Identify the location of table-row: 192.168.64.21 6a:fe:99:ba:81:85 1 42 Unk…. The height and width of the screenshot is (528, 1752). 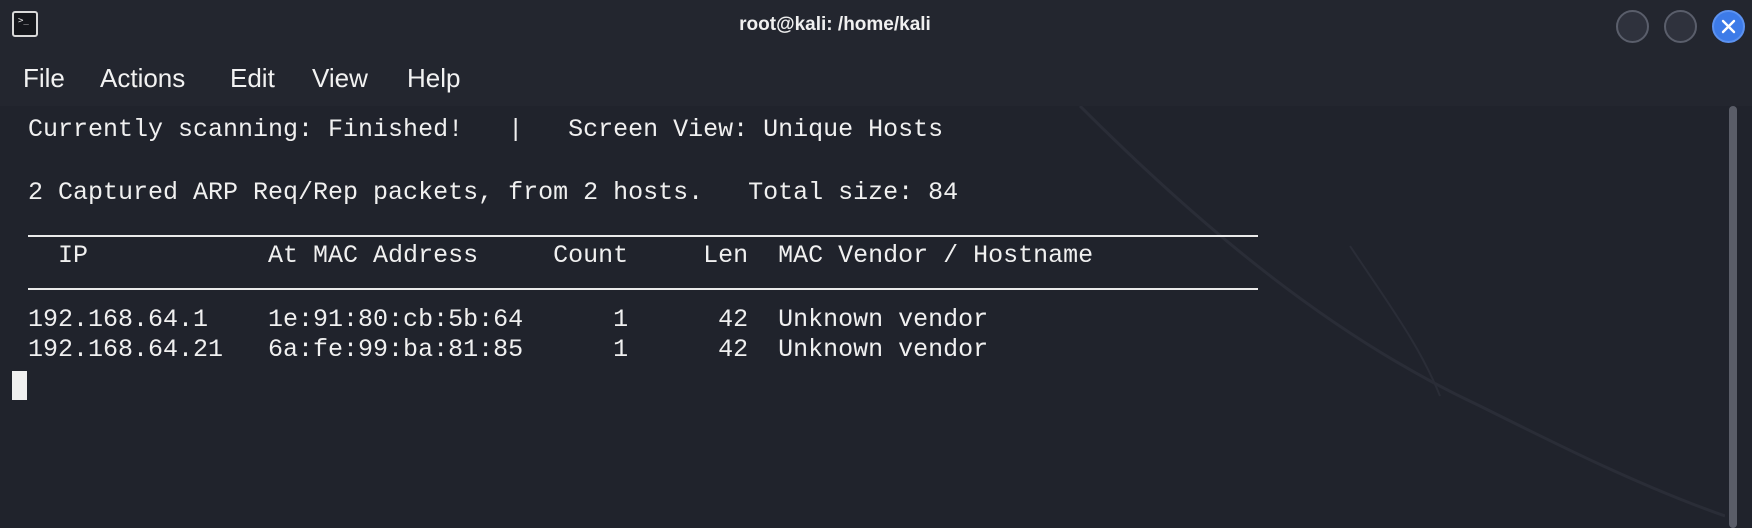
(508, 349).